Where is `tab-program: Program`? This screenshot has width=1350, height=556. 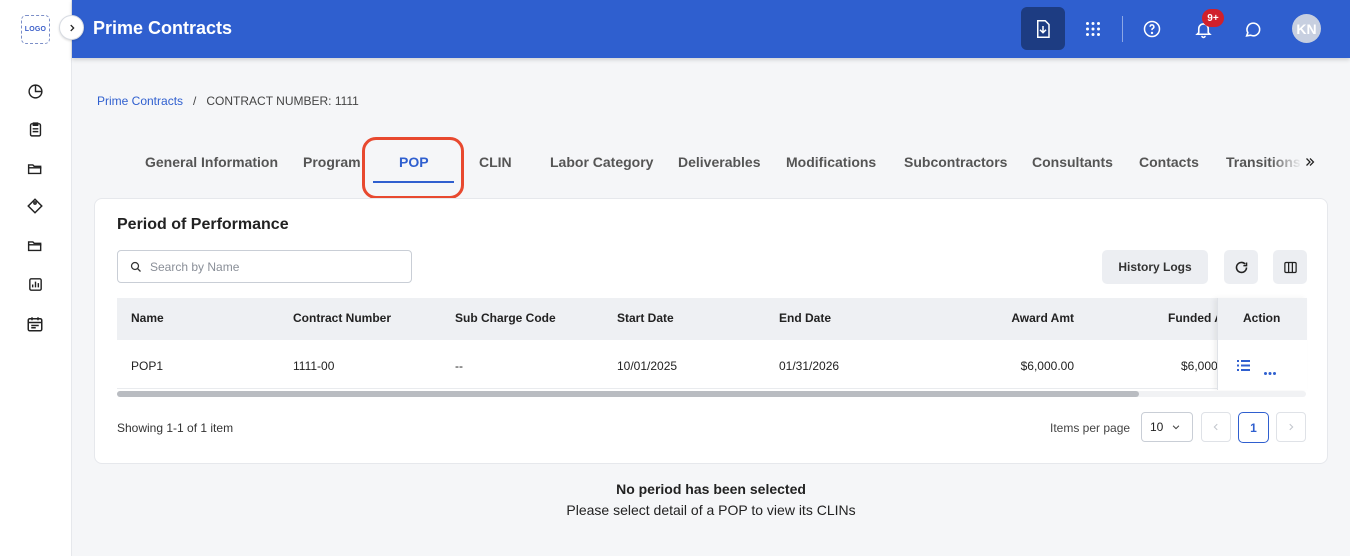 tab-program: Program is located at coordinates (332, 162).